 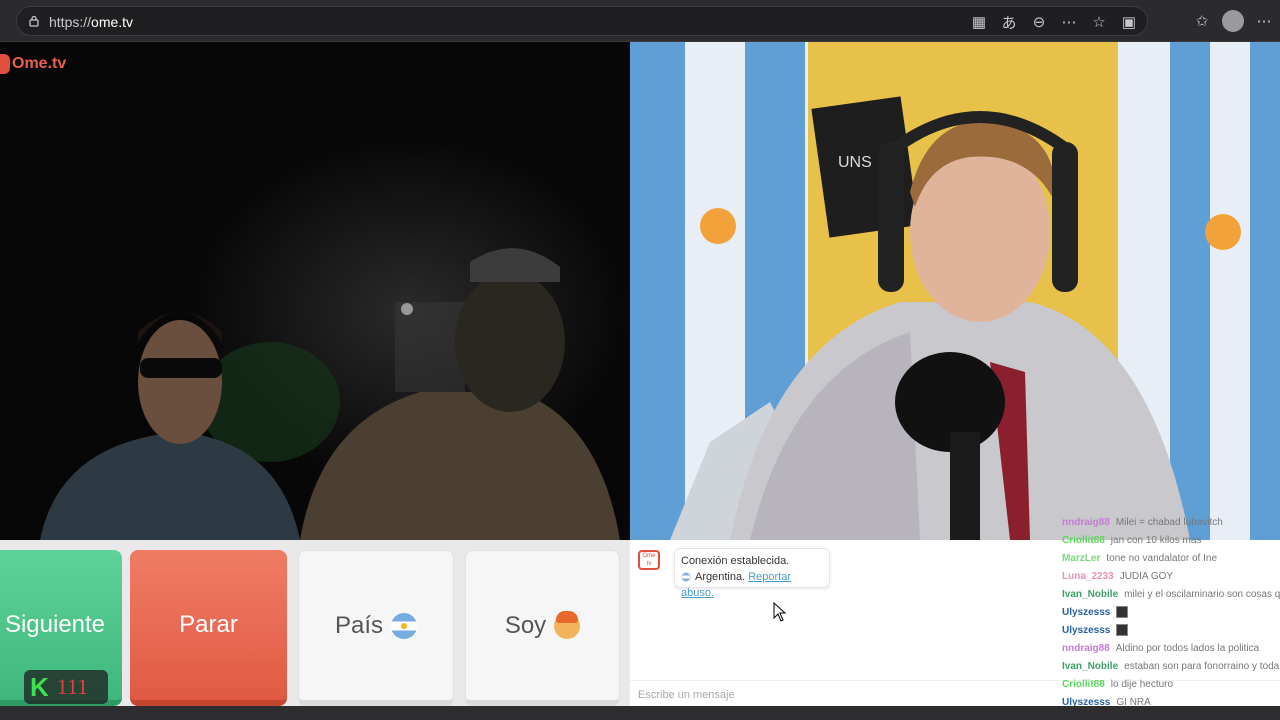 What do you see at coordinates (720, 577) in the screenshot?
I see `stranger-country: Argentina.` at bounding box center [720, 577].